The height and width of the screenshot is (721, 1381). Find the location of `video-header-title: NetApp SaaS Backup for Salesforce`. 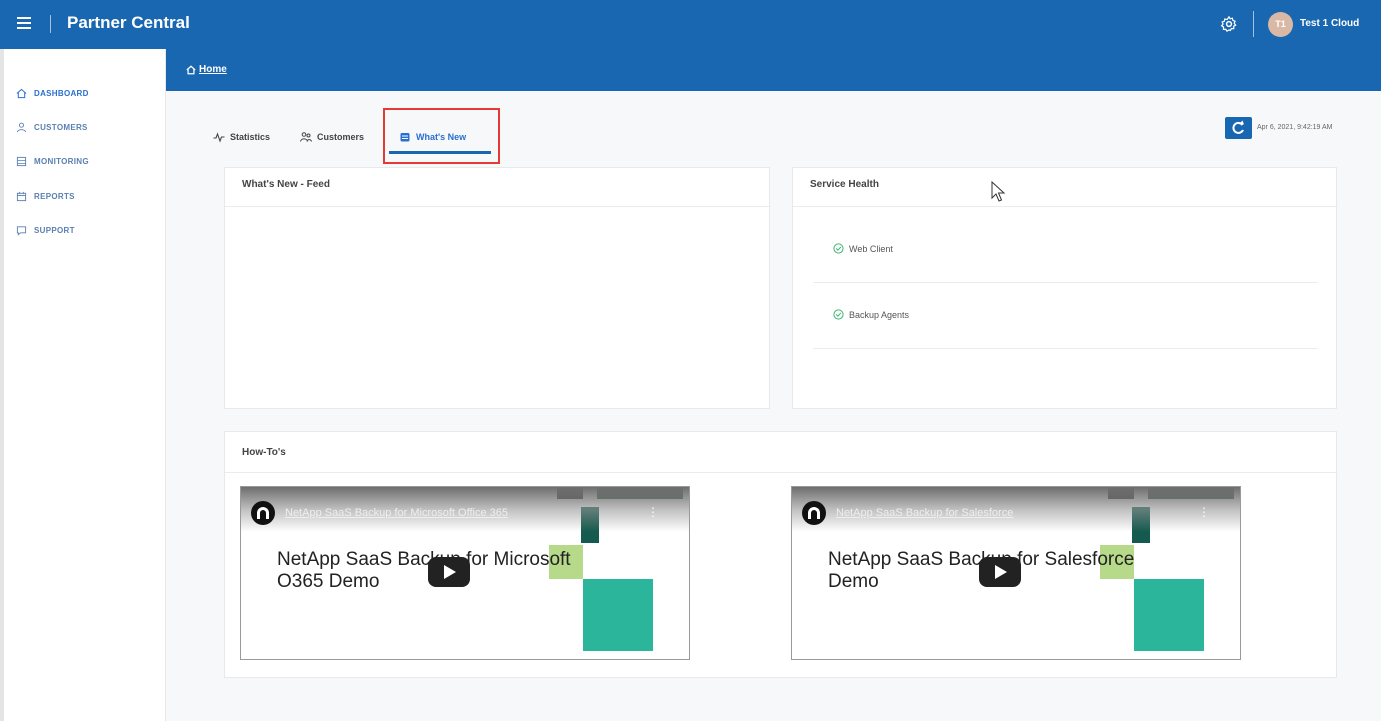

video-header-title: NetApp SaaS Backup for Salesforce is located at coordinates (924, 513).